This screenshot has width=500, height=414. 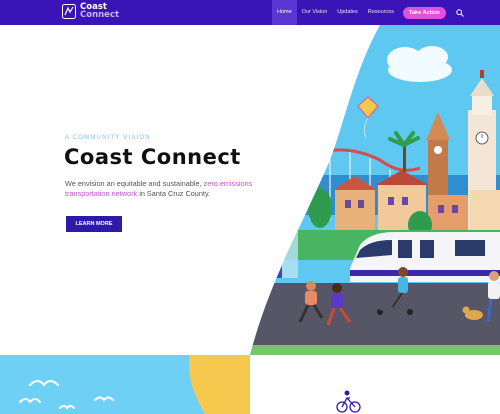 What do you see at coordinates (280, 232) in the screenshot?
I see `transport-sign: ANSPORT` at bounding box center [280, 232].